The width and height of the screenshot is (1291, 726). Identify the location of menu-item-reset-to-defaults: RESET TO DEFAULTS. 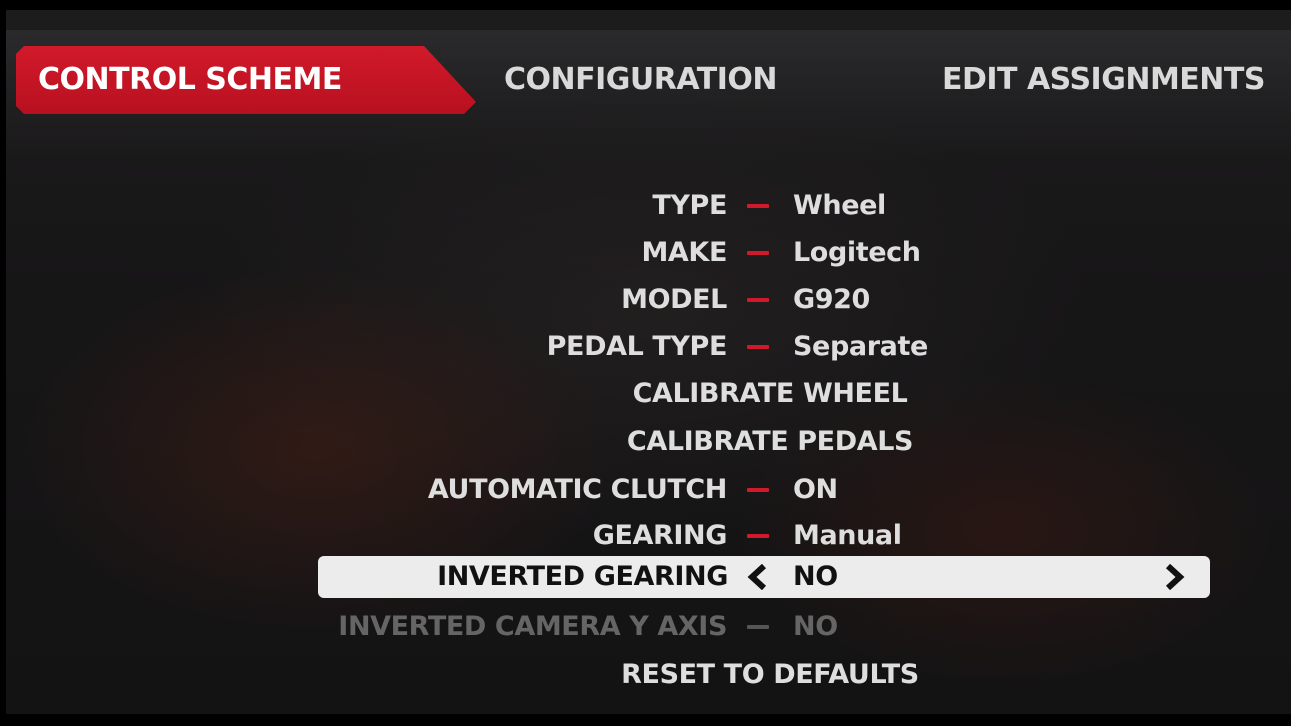
(648, 675).